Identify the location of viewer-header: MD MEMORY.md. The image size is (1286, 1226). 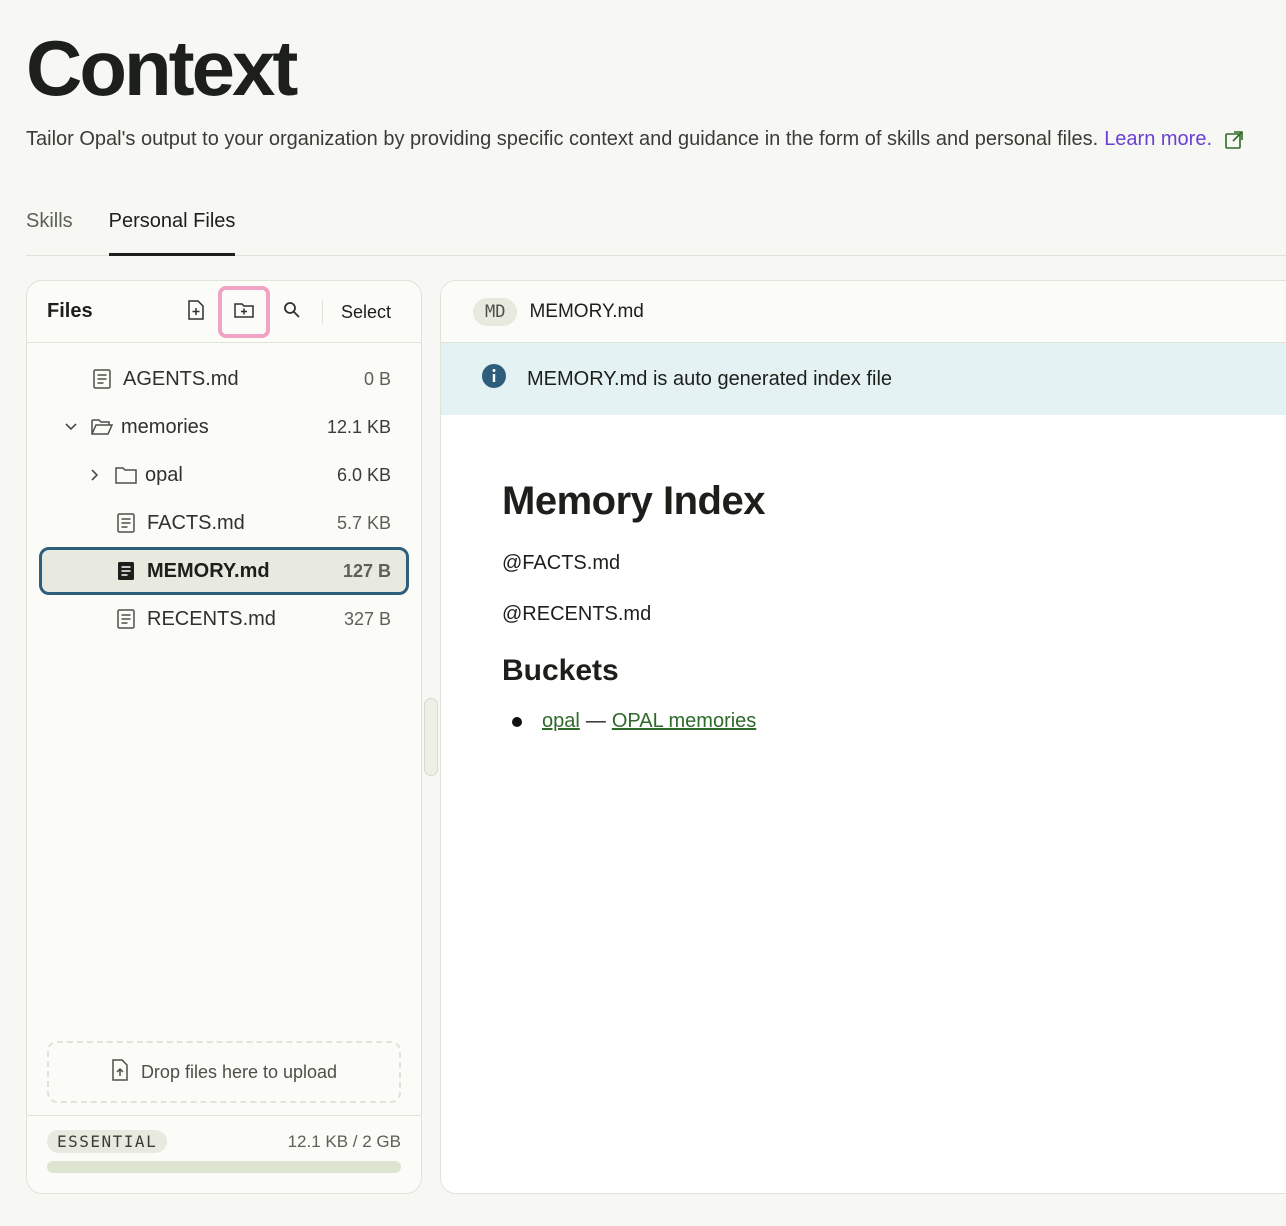
(863, 312).